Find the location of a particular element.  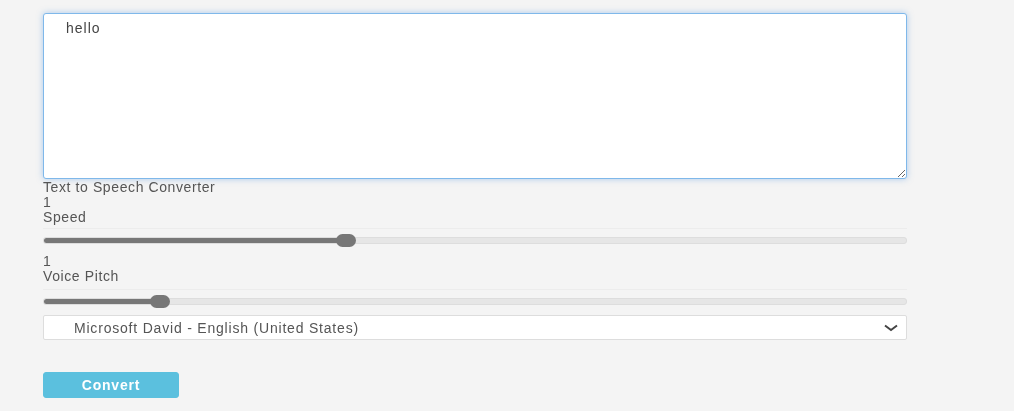

voice-select: Microsoft David - English (United States) is located at coordinates (475, 327).